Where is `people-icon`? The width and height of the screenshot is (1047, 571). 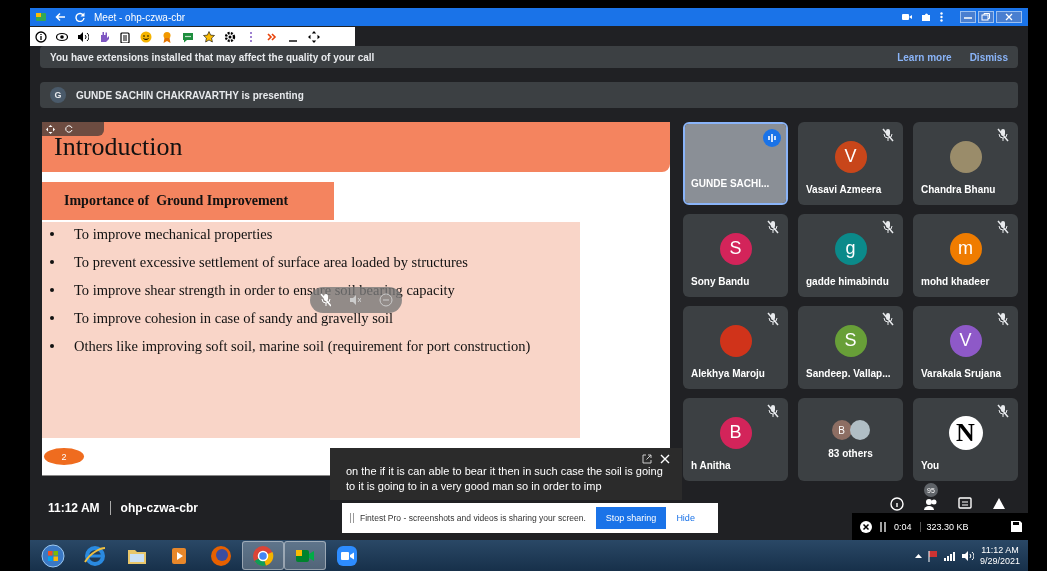
people-icon is located at coordinates (931, 504).